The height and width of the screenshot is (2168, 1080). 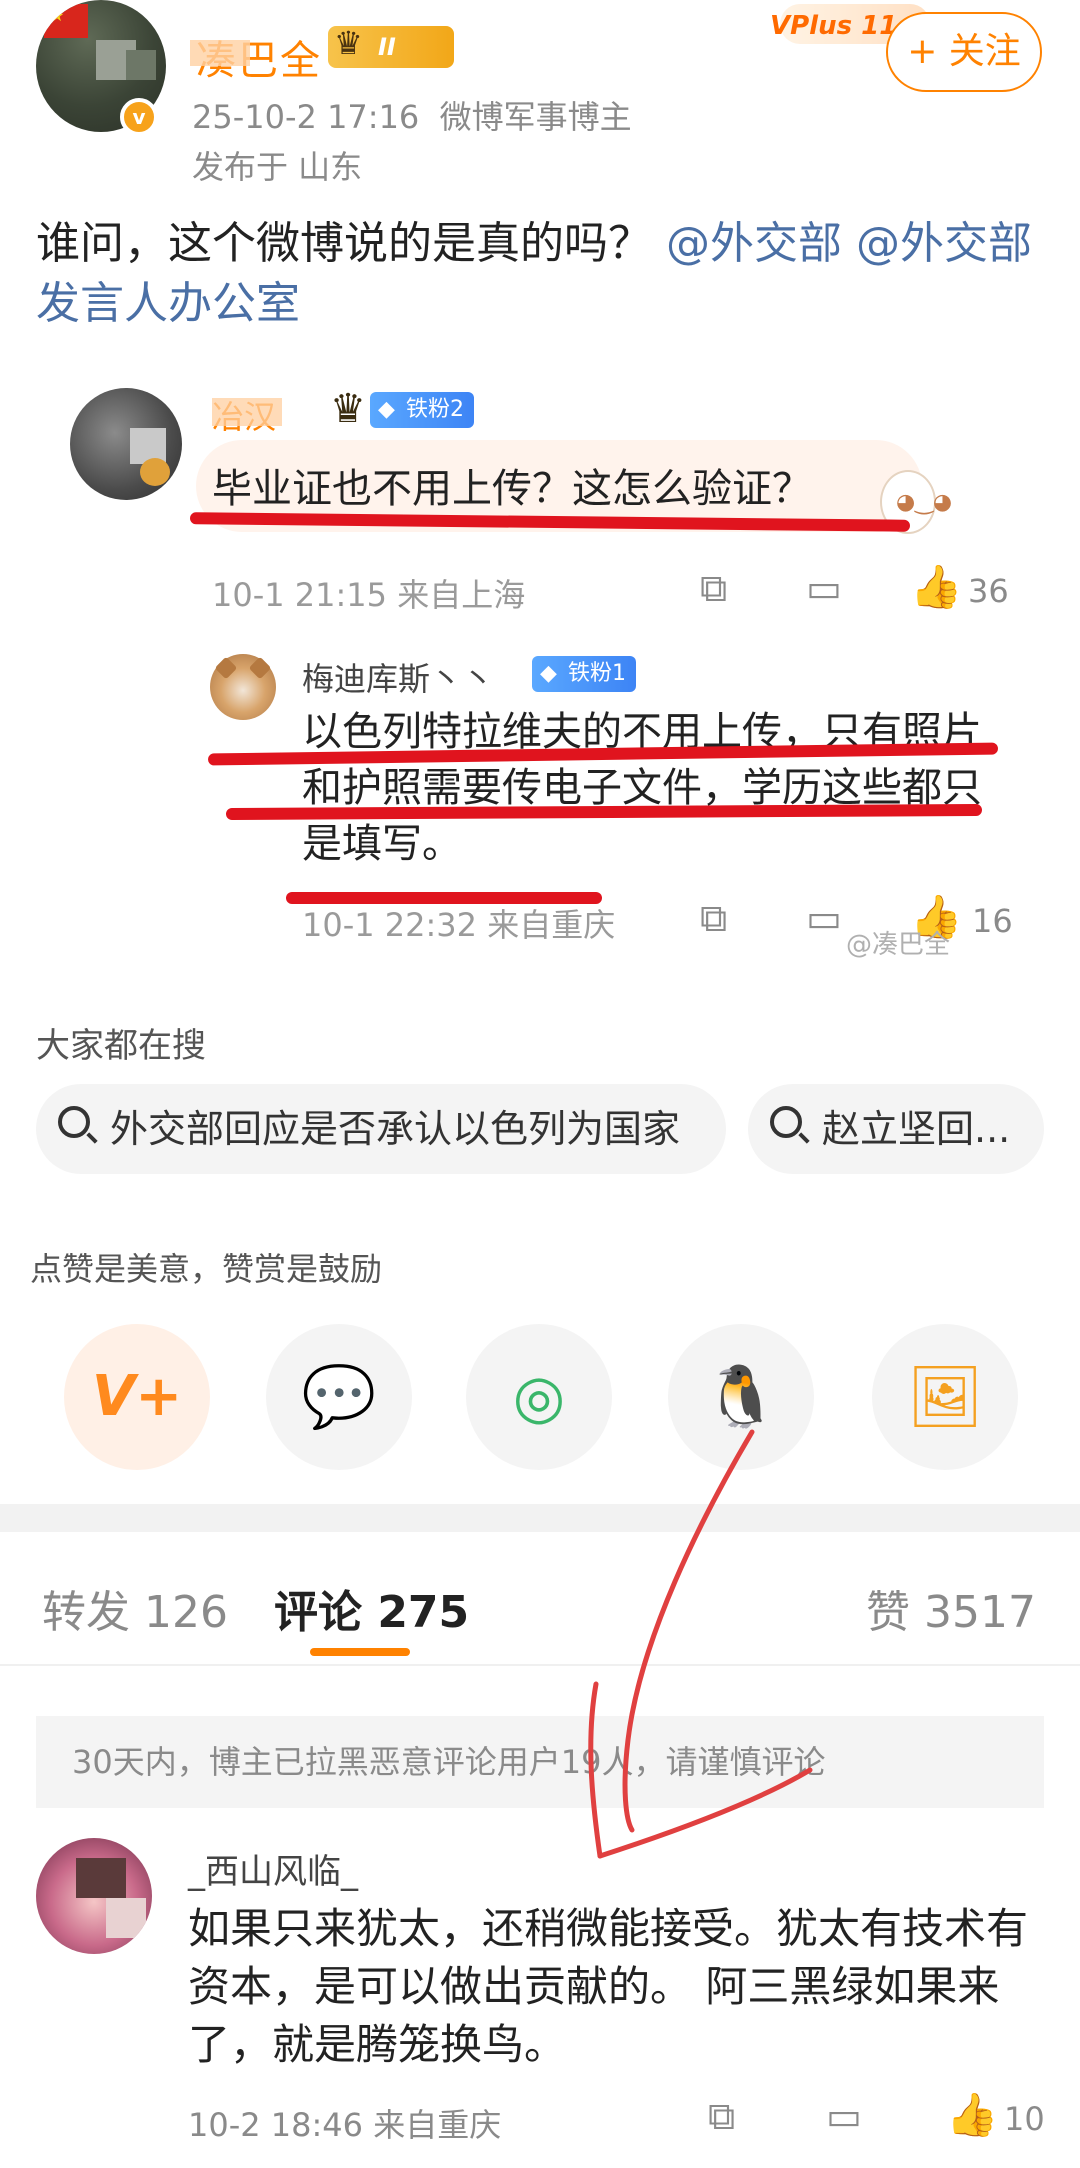 I want to click on embedded-comment-text: 毕业证也不用上传？这怎么验证？, so click(x=512, y=489).